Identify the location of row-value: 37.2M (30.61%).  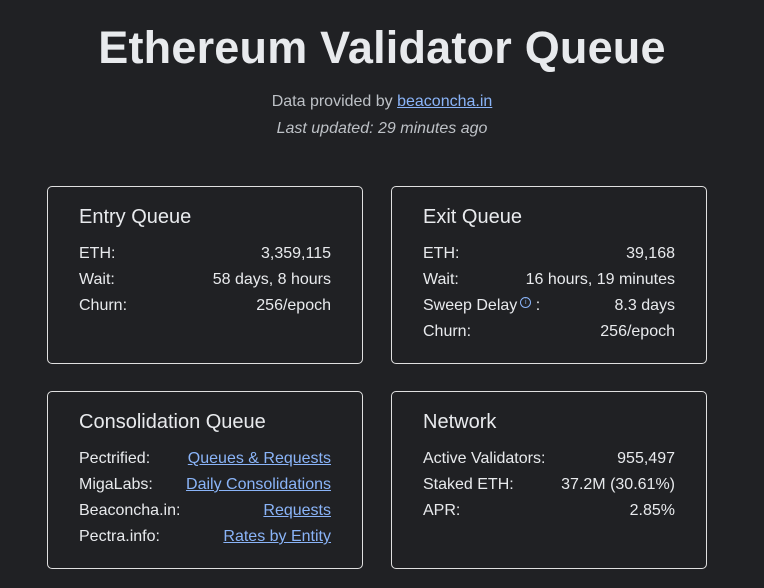
(618, 484).